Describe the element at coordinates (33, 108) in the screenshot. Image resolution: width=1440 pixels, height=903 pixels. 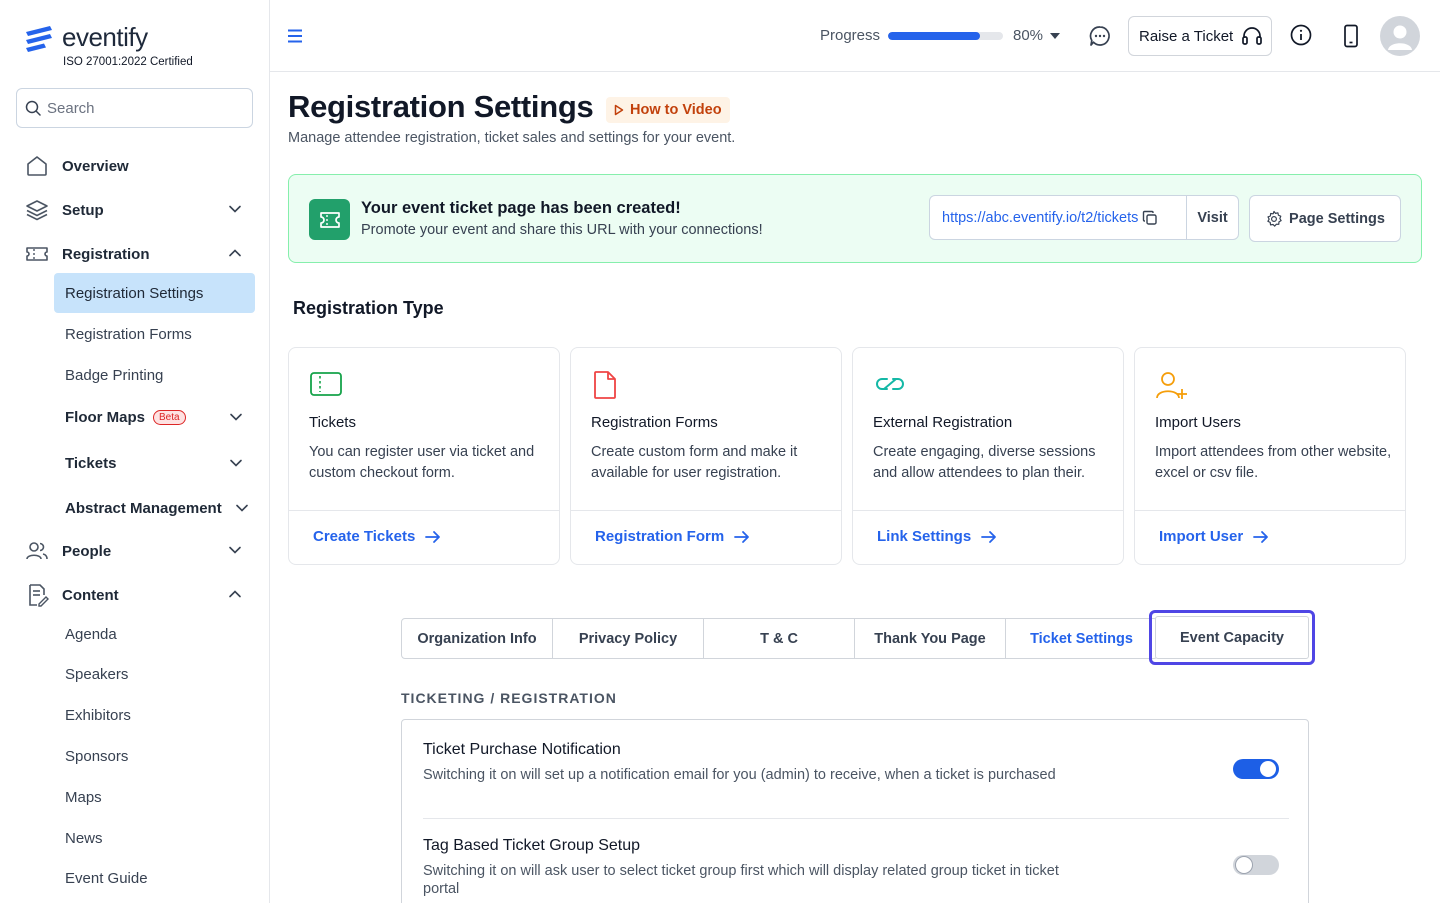
I see `search-icon` at that location.